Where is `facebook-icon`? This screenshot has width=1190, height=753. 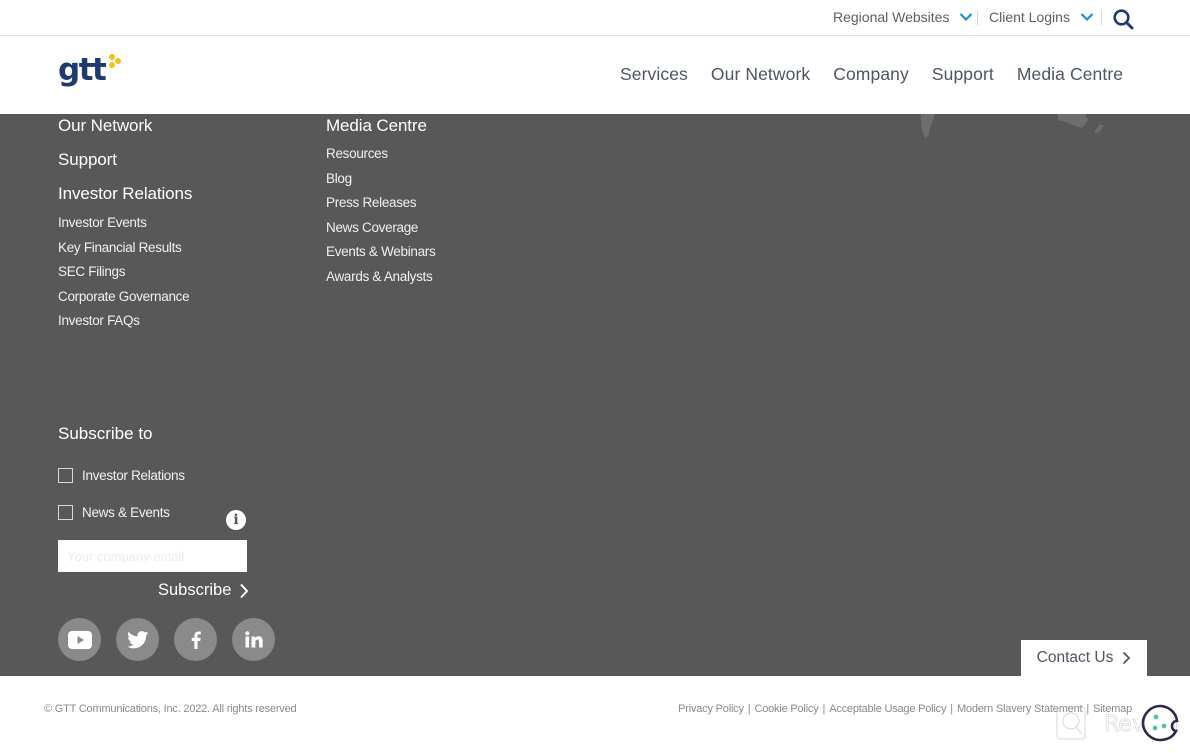
facebook-icon is located at coordinates (196, 640).